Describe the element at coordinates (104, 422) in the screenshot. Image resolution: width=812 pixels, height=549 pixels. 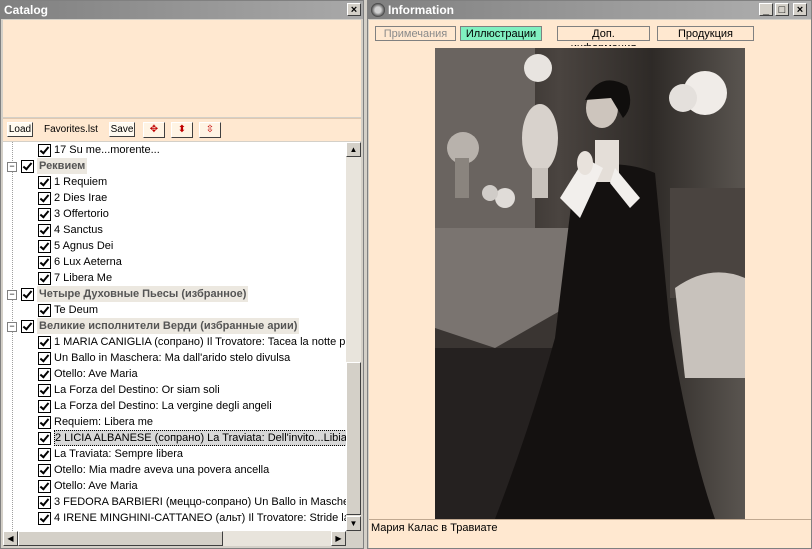
I see `tree-item-label: Requiem: Libera me` at that location.